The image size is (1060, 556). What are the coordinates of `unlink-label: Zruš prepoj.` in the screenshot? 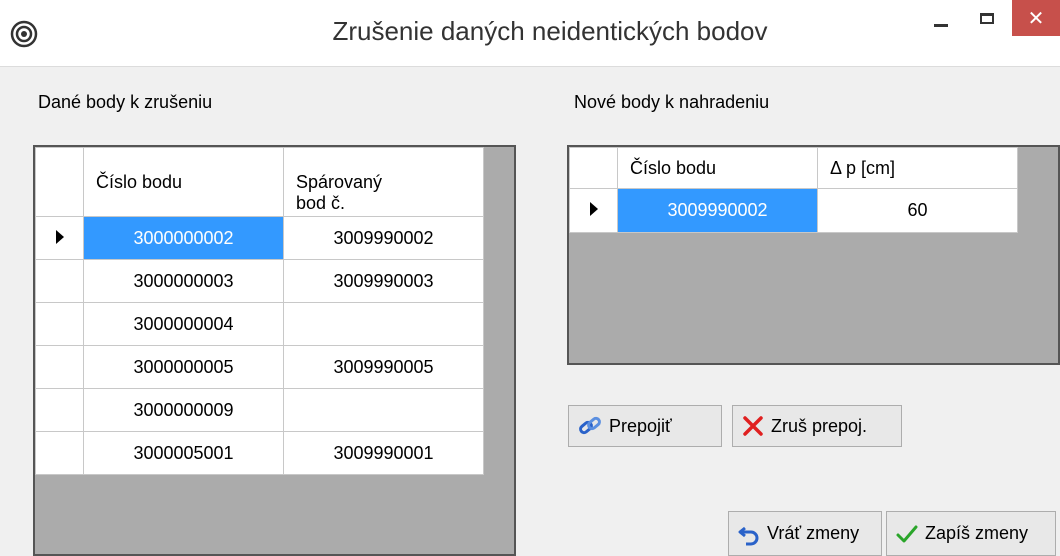 It's located at (819, 425).